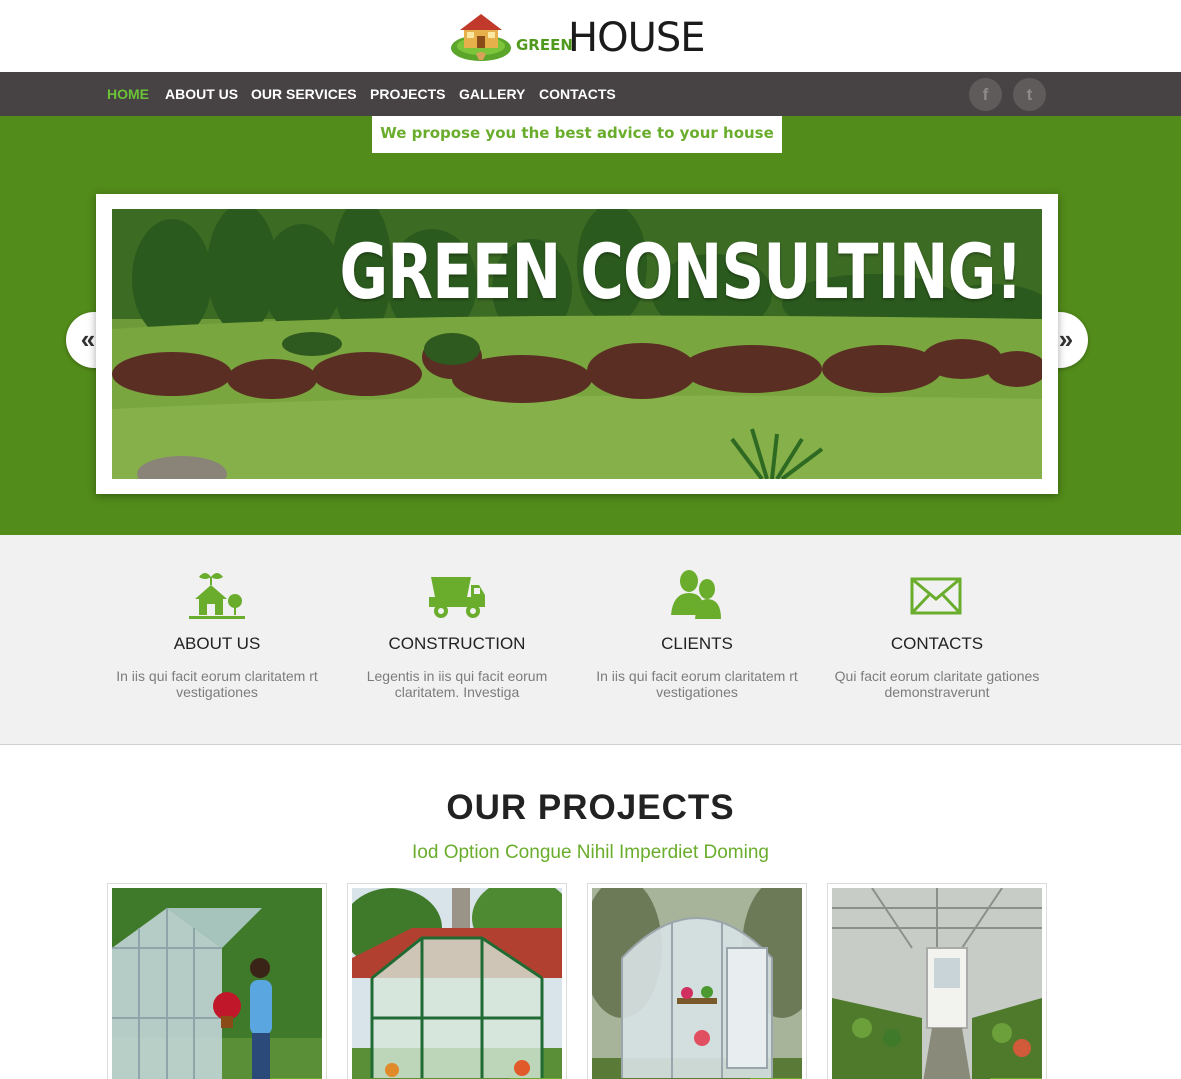  What do you see at coordinates (697, 643) in the screenshot?
I see `feature-title: CLIENTS` at bounding box center [697, 643].